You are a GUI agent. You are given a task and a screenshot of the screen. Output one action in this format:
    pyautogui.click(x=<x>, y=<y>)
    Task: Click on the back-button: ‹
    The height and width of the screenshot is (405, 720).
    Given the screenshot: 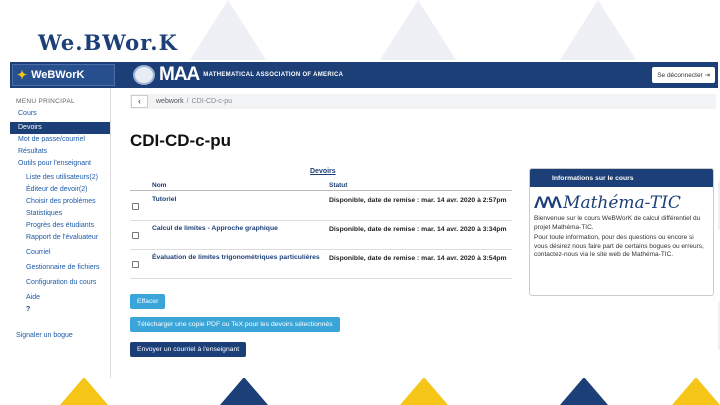 What is the action you would take?
    pyautogui.click(x=139, y=101)
    